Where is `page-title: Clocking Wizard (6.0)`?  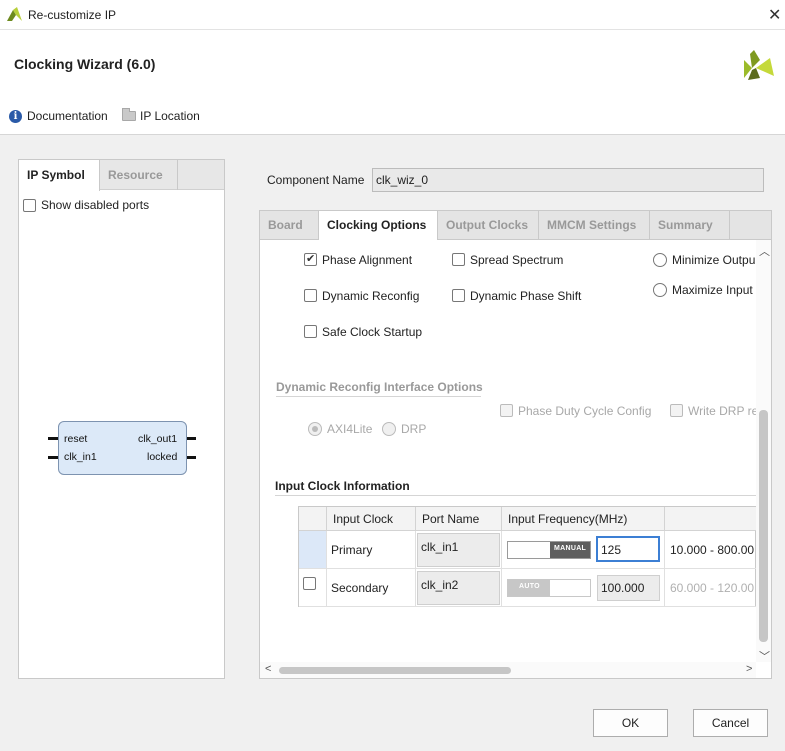 page-title: Clocking Wizard (6.0) is located at coordinates (85, 64).